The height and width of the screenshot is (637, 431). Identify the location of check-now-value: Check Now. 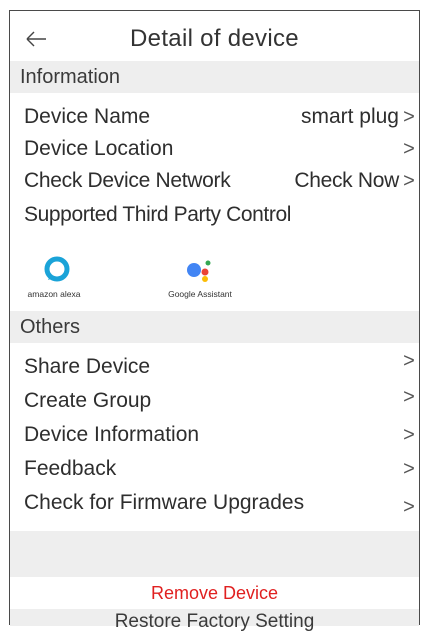
(346, 180).